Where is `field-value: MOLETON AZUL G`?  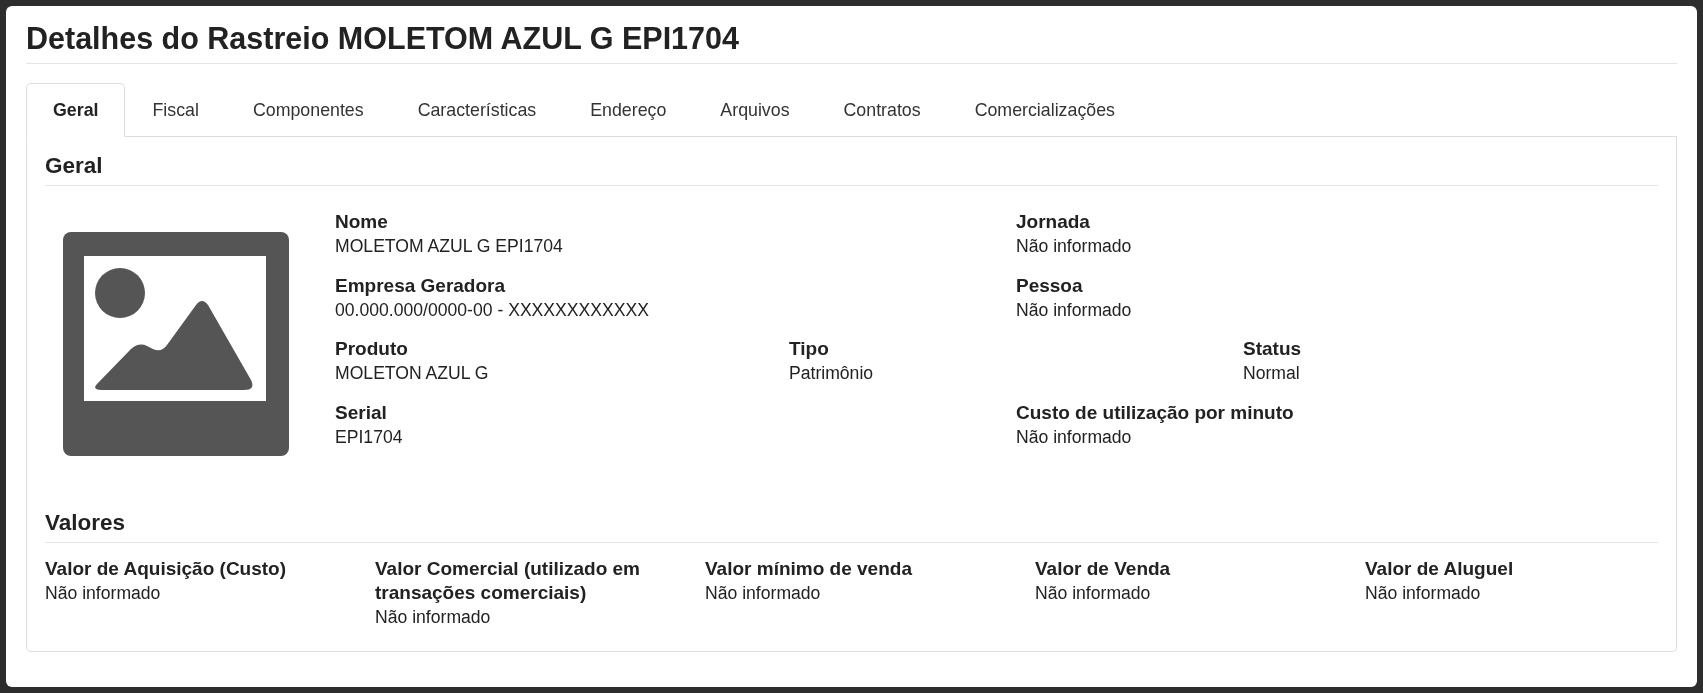 field-value: MOLETON AZUL G is located at coordinates (412, 373).